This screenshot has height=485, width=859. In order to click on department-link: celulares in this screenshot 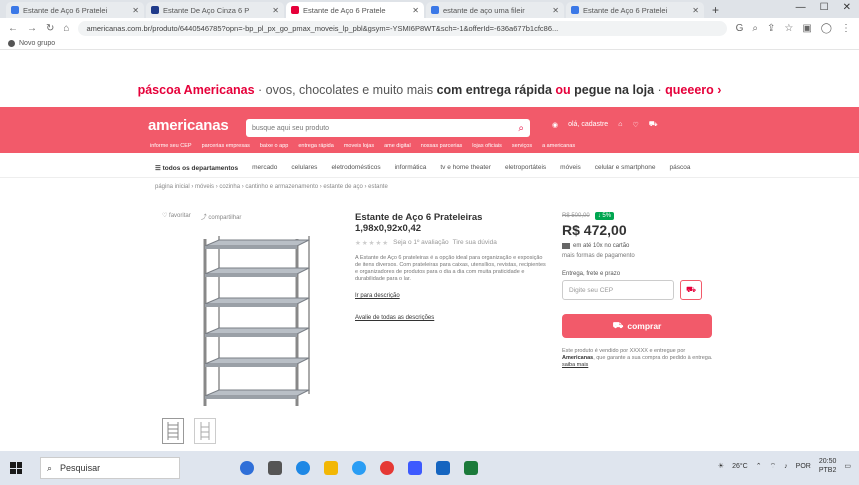, I will do `click(304, 167)`.